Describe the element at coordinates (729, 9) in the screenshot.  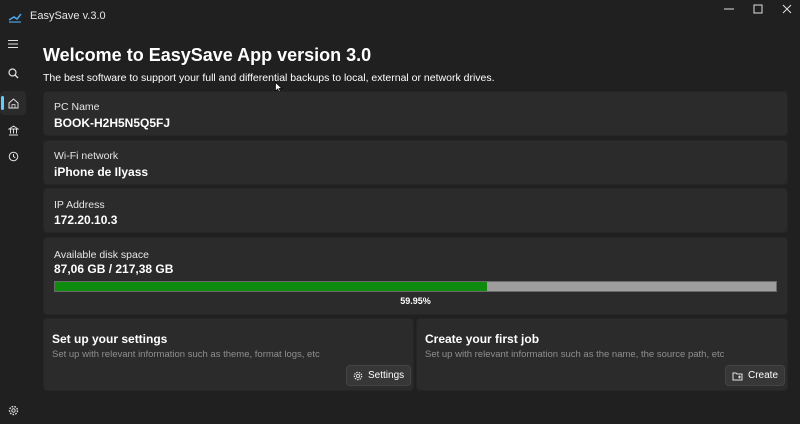
I see `minimize-icon` at that location.